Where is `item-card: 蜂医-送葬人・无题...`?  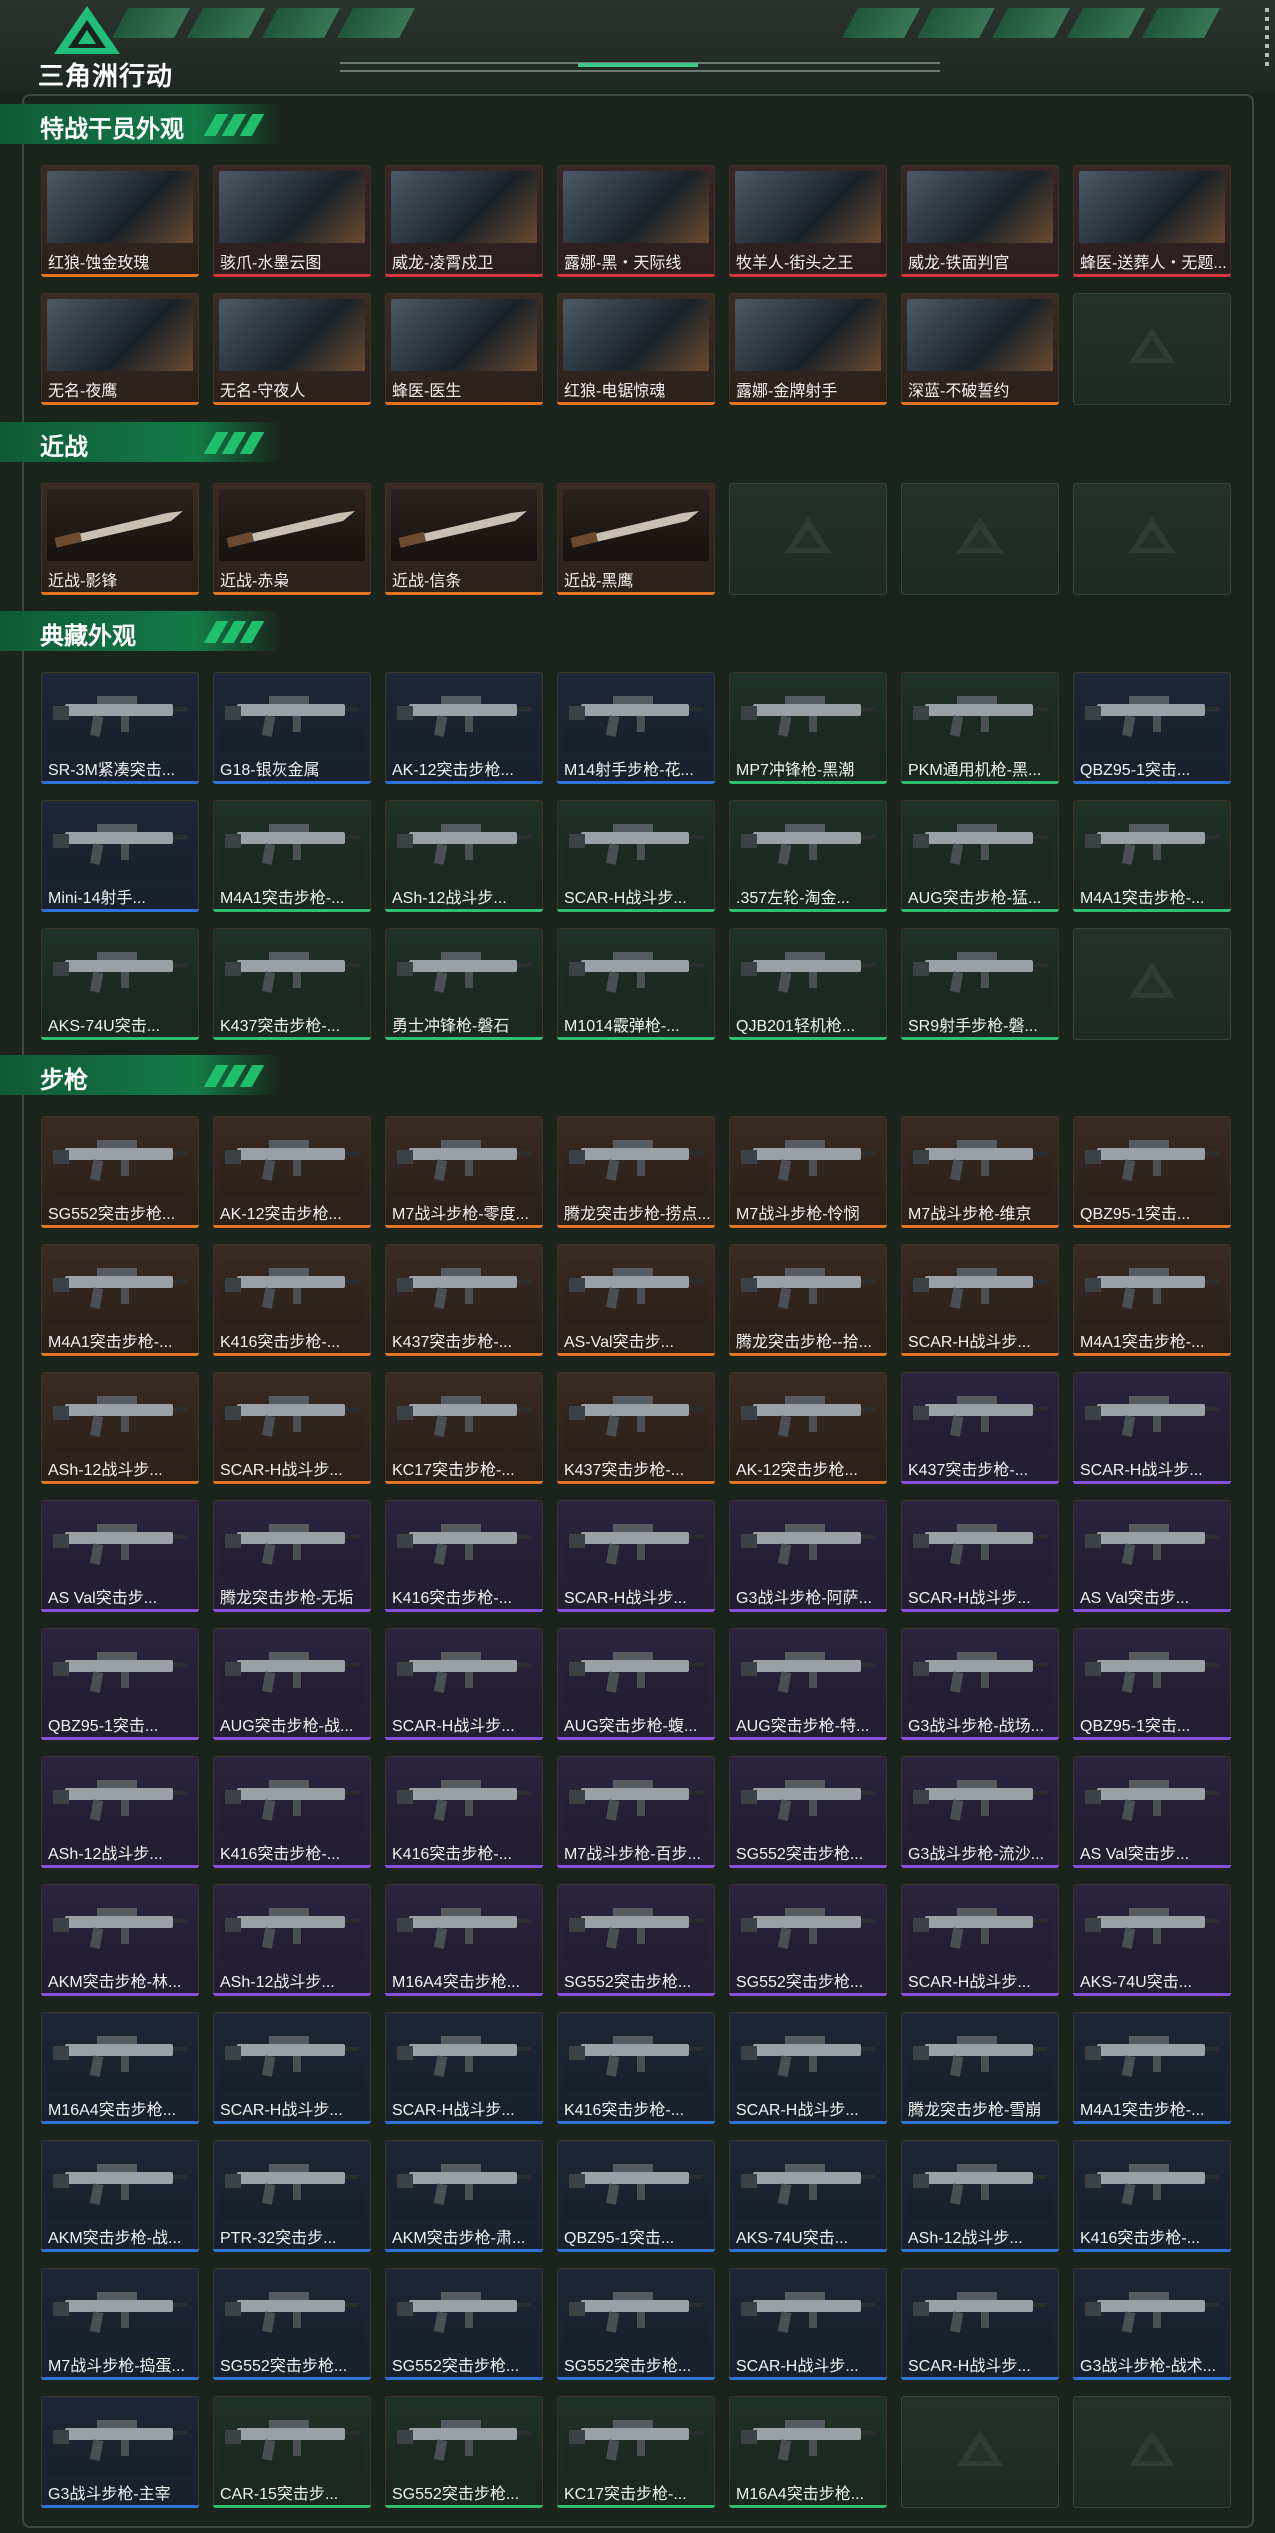 item-card: 蜂医-送葬人・无题... is located at coordinates (1152, 221).